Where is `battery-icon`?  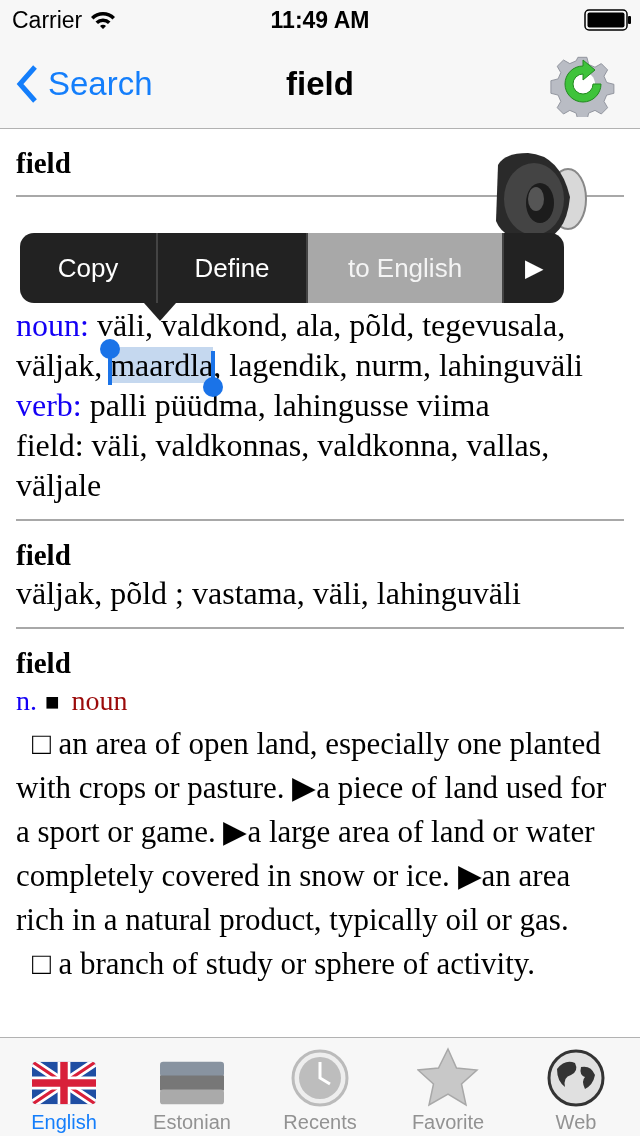
battery-icon is located at coordinates (608, 20).